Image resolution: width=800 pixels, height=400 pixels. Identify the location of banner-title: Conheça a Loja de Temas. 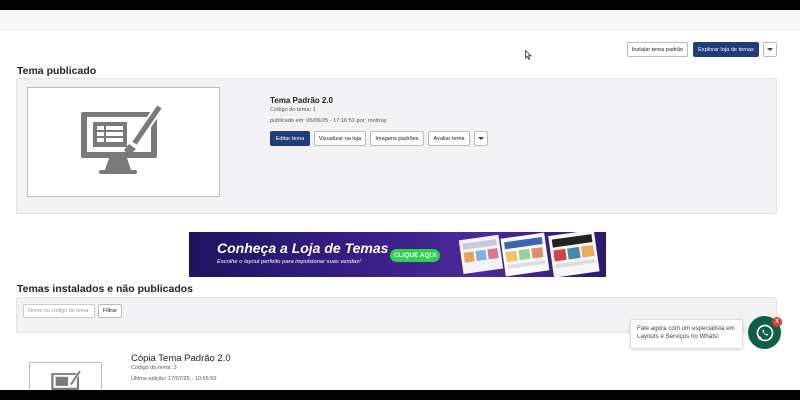
(303, 248).